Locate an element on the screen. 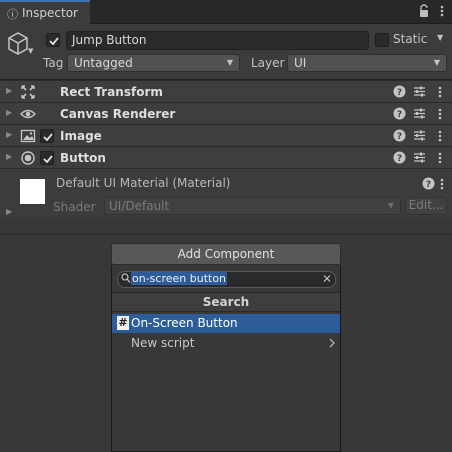 This screenshot has width=452, height=452. list-item-label: New script is located at coordinates (163, 343).